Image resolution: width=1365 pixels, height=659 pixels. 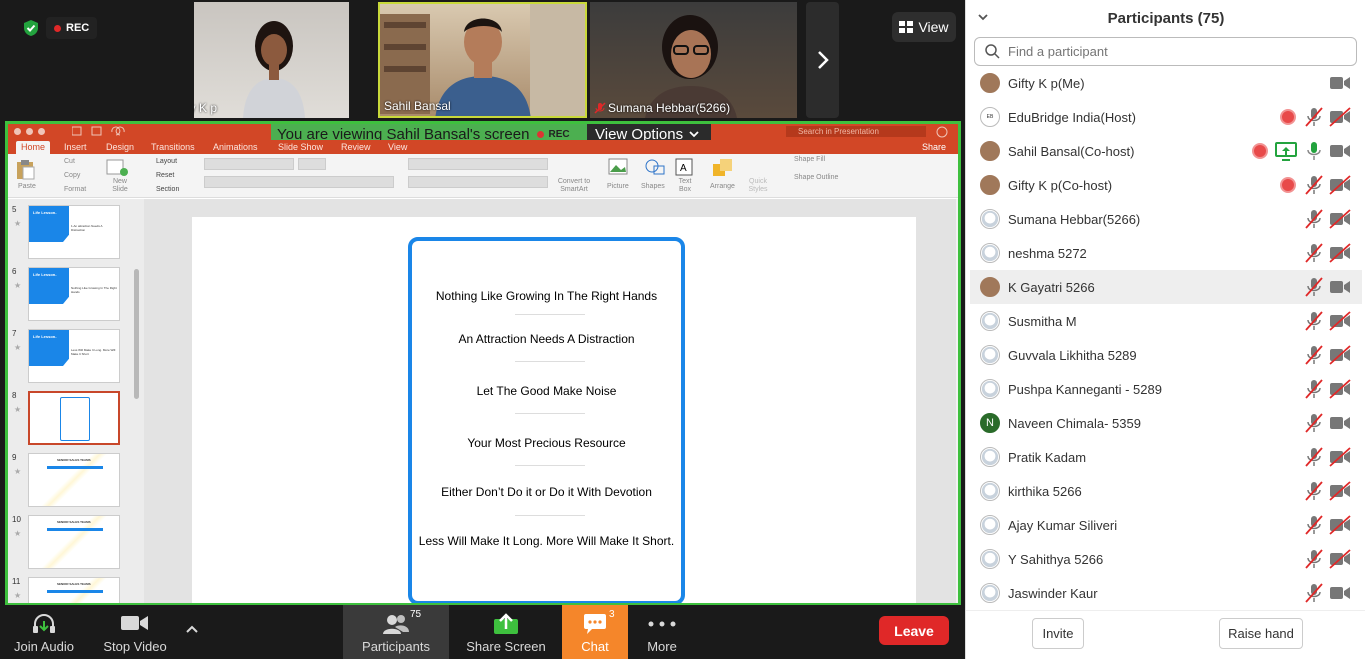 What do you see at coordinates (1166, 185) in the screenshot?
I see `participant-row: Gifty K p(Co-host)` at bounding box center [1166, 185].